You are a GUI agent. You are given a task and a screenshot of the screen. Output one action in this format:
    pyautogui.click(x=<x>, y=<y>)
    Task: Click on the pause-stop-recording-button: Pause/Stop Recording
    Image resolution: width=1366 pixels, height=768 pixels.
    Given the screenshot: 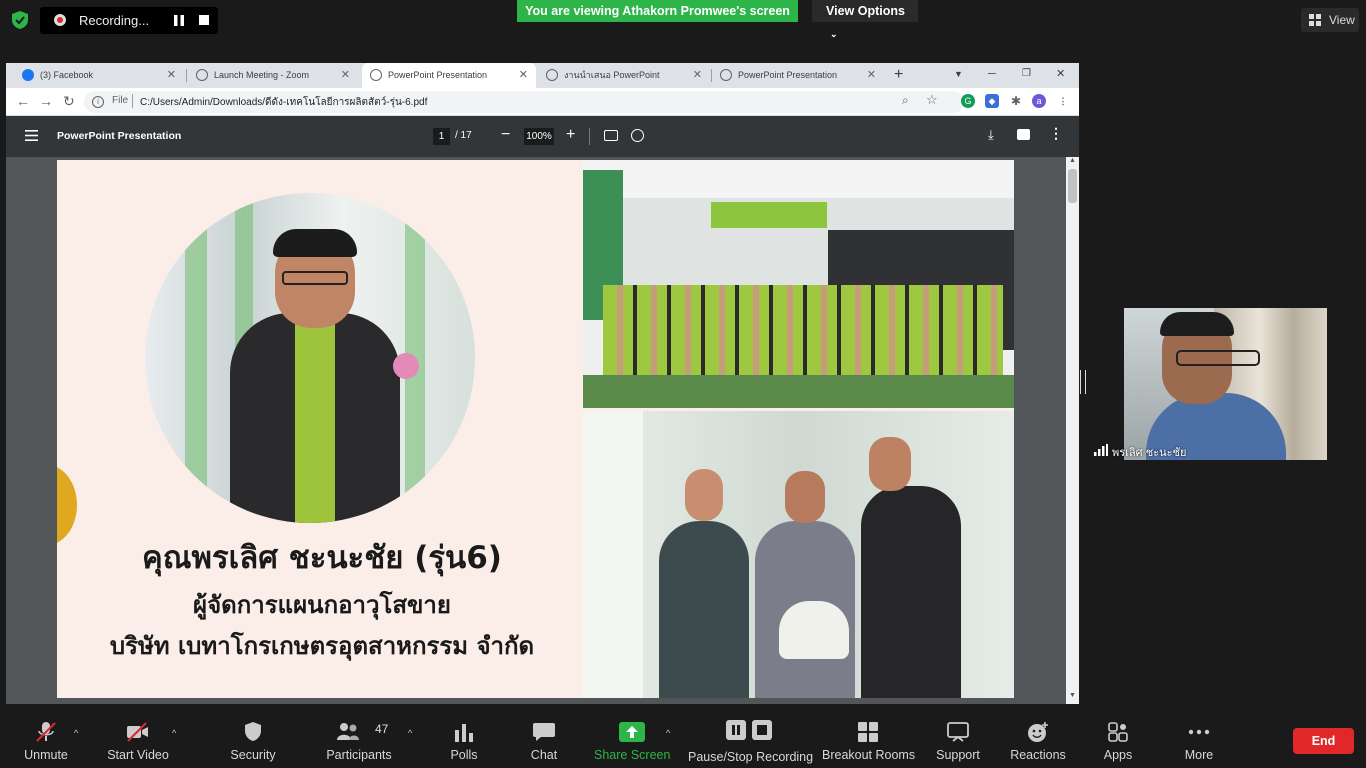 What is the action you would take?
    pyautogui.click(x=751, y=738)
    